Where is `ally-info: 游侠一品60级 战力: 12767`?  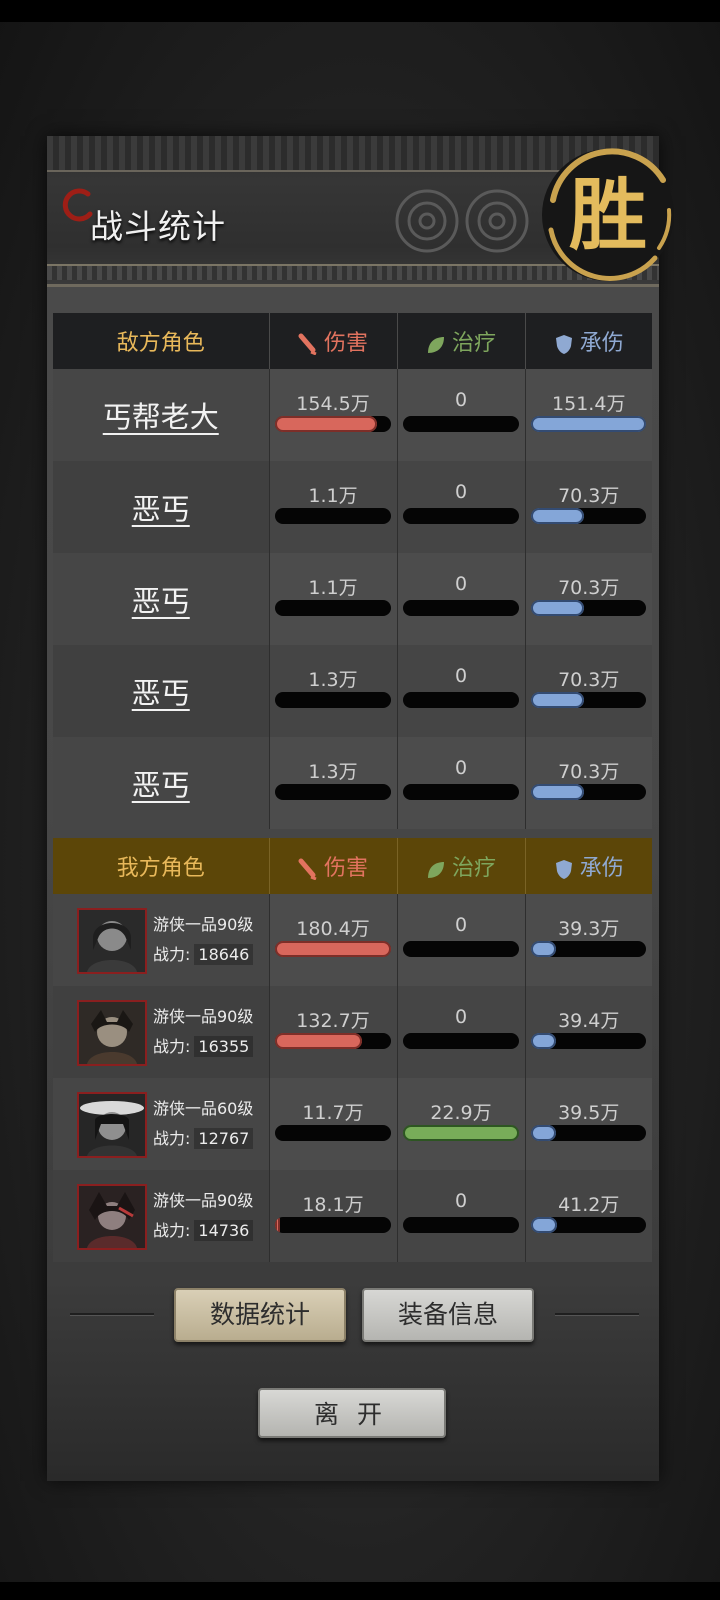
ally-info: 游侠一品60级 战力: 12767 is located at coordinates (161, 1124).